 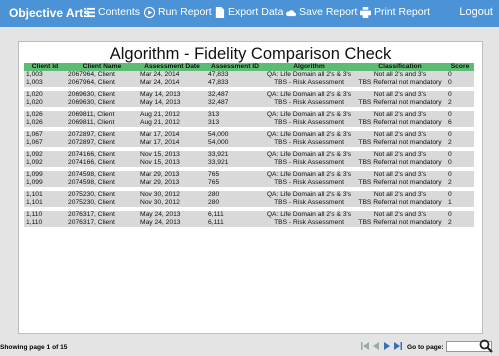 What do you see at coordinates (64, 347) in the screenshot?
I see `total-pages: 15` at bounding box center [64, 347].